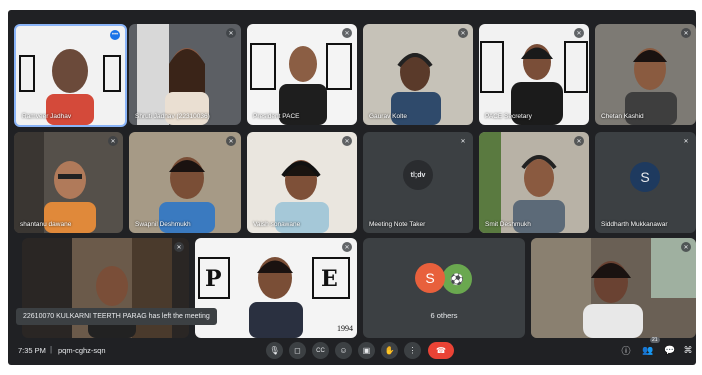 Image resolution: width=702 pixels, height=375 pixels. What do you see at coordinates (508, 224) in the screenshot?
I see `participant-name: Smit Deshmukh` at bounding box center [508, 224].